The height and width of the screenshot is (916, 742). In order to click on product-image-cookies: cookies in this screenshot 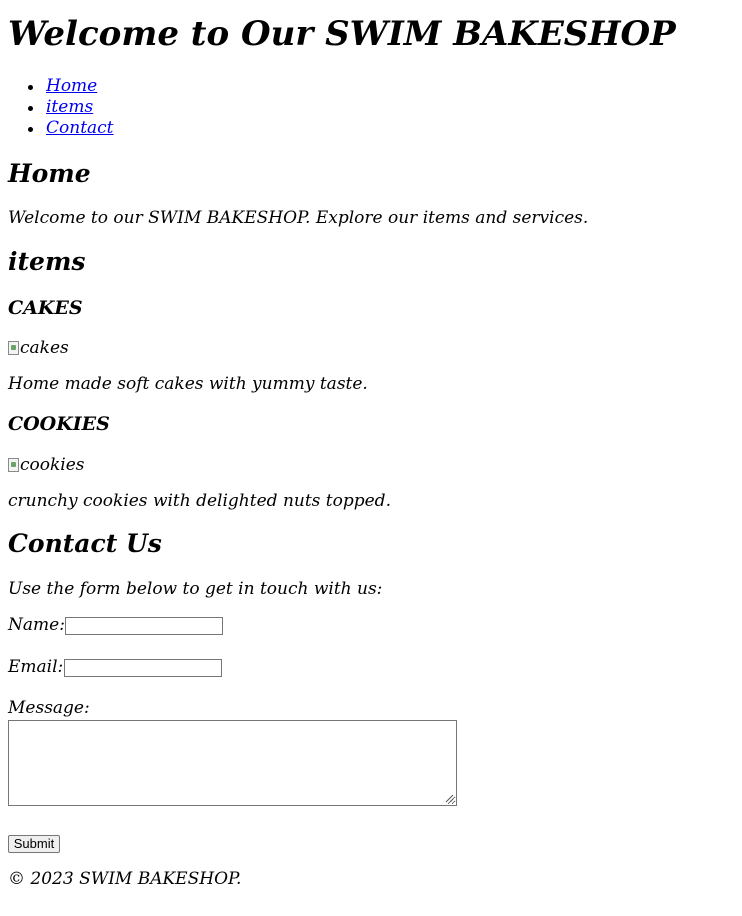, I will do `click(46, 465)`.